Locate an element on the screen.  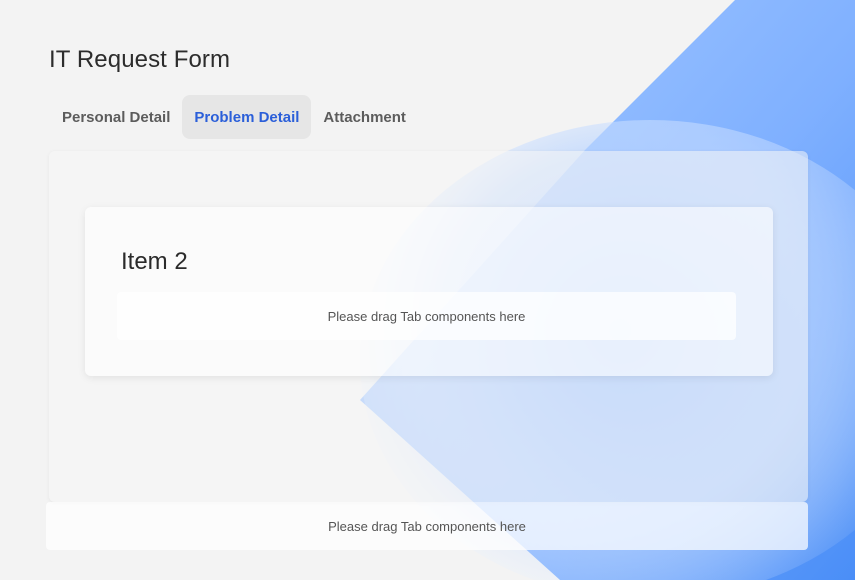
inner-dropzone-text: Please drag Tab components here is located at coordinates (426, 316).